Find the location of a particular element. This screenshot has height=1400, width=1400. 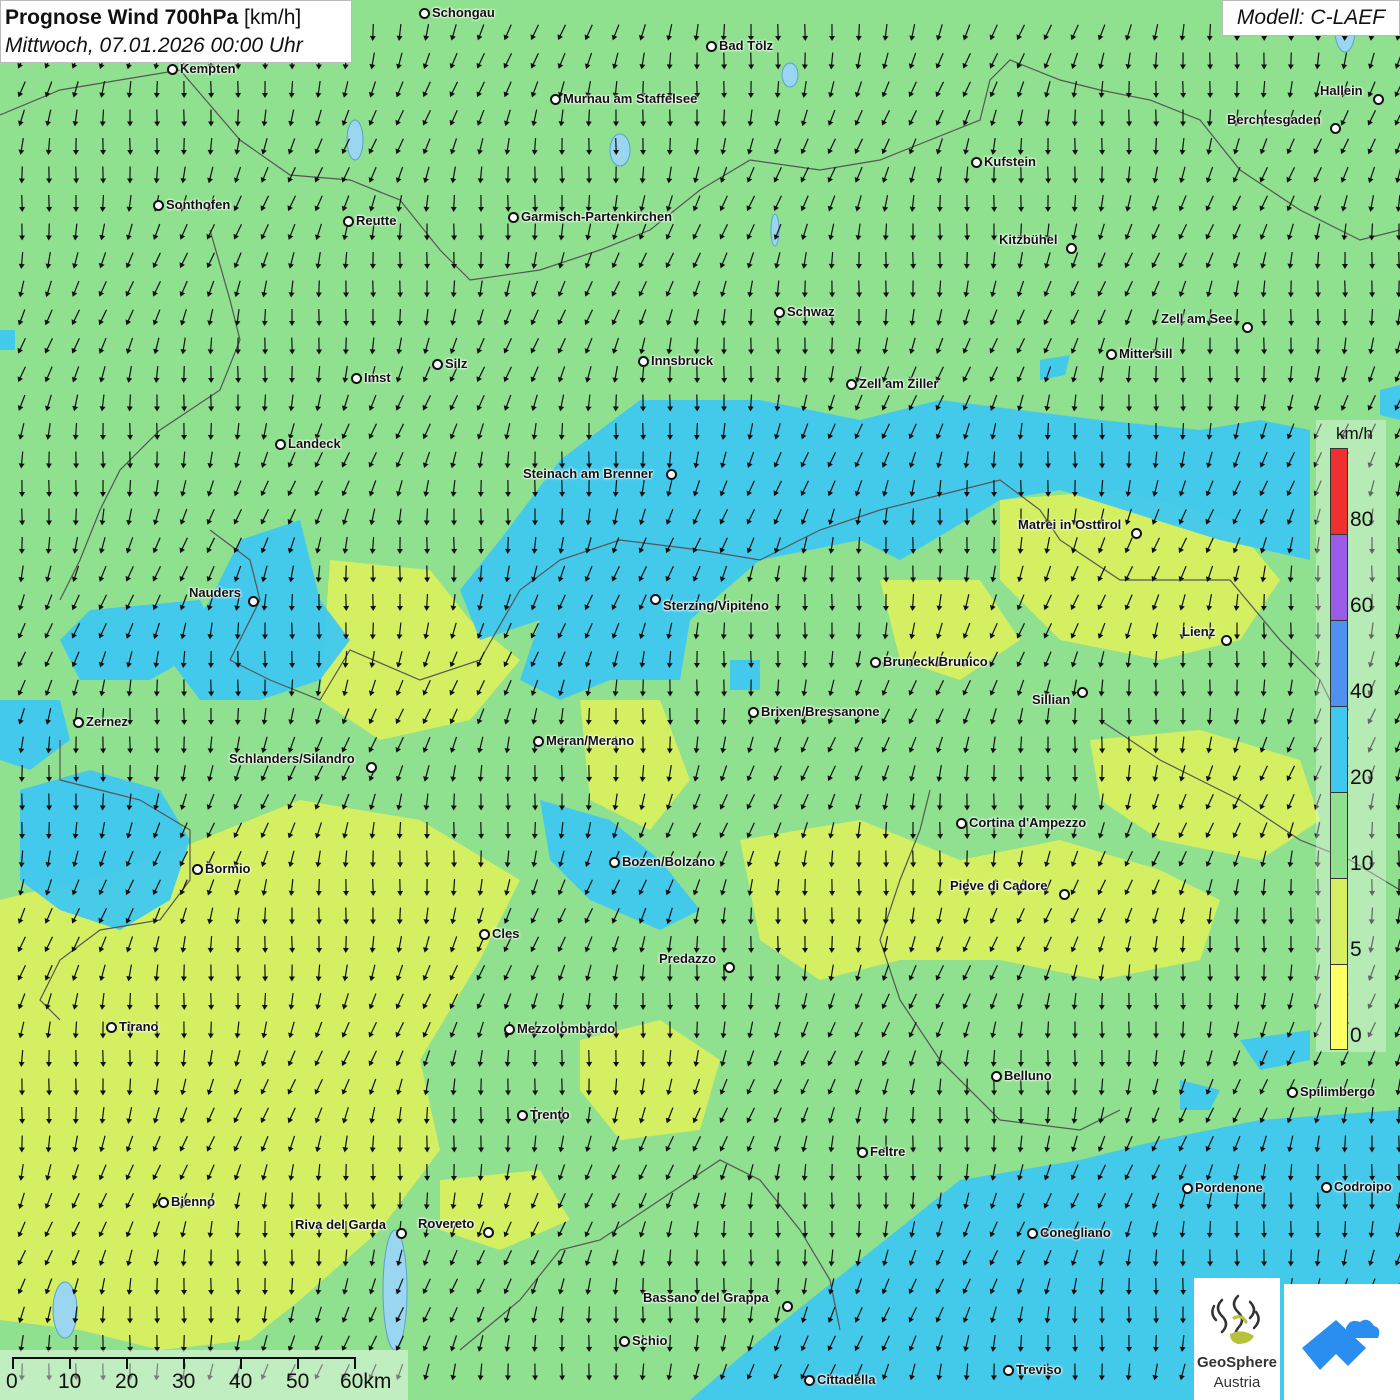

title-bold: Prognose Wind 700hPa is located at coordinates (122, 17).